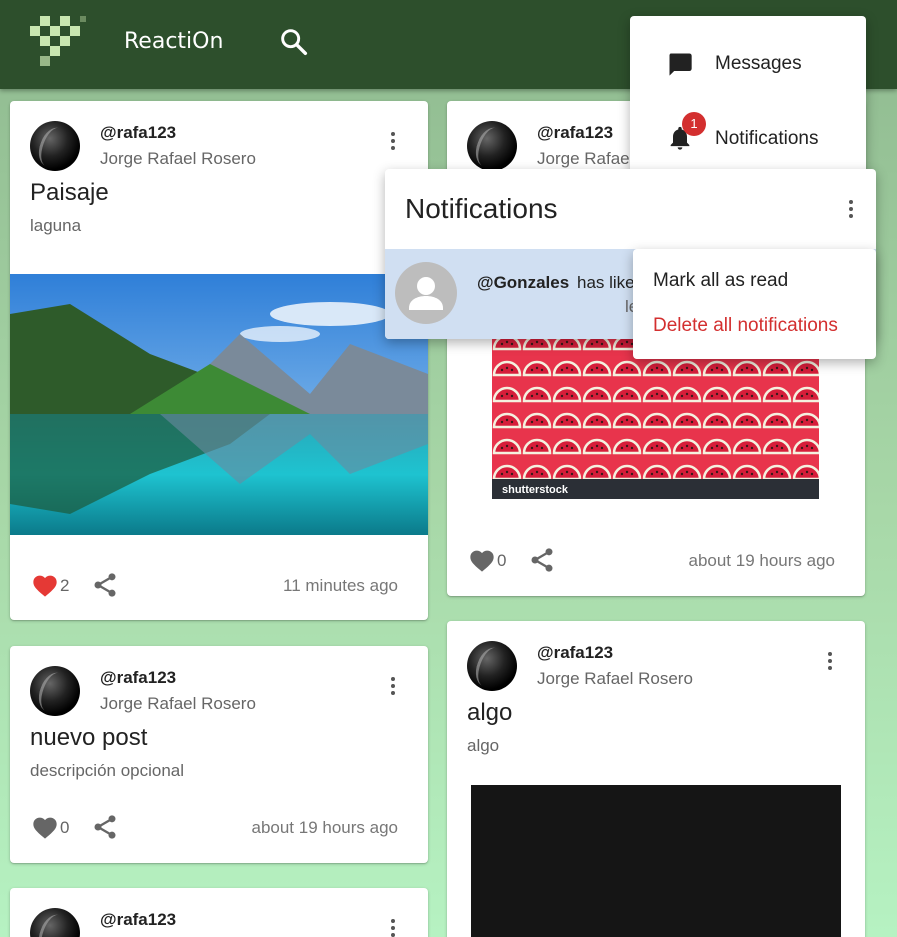 The image size is (897, 937). What do you see at coordinates (89, 737) in the screenshot?
I see `post-title: nuevo post` at bounding box center [89, 737].